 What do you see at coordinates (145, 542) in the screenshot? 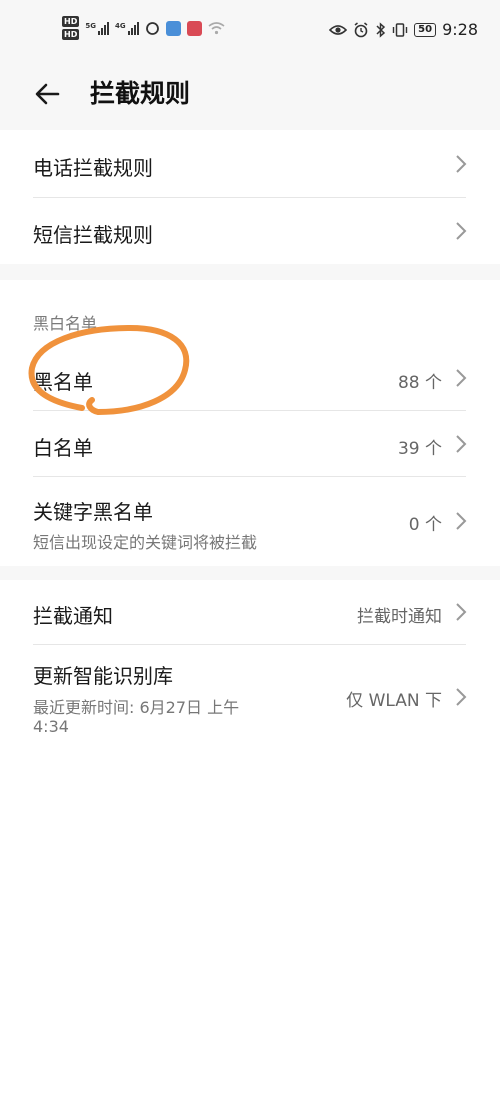
I see `keyword-blacklist-description: 短信出现设定的关键词将被拦截` at bounding box center [145, 542].